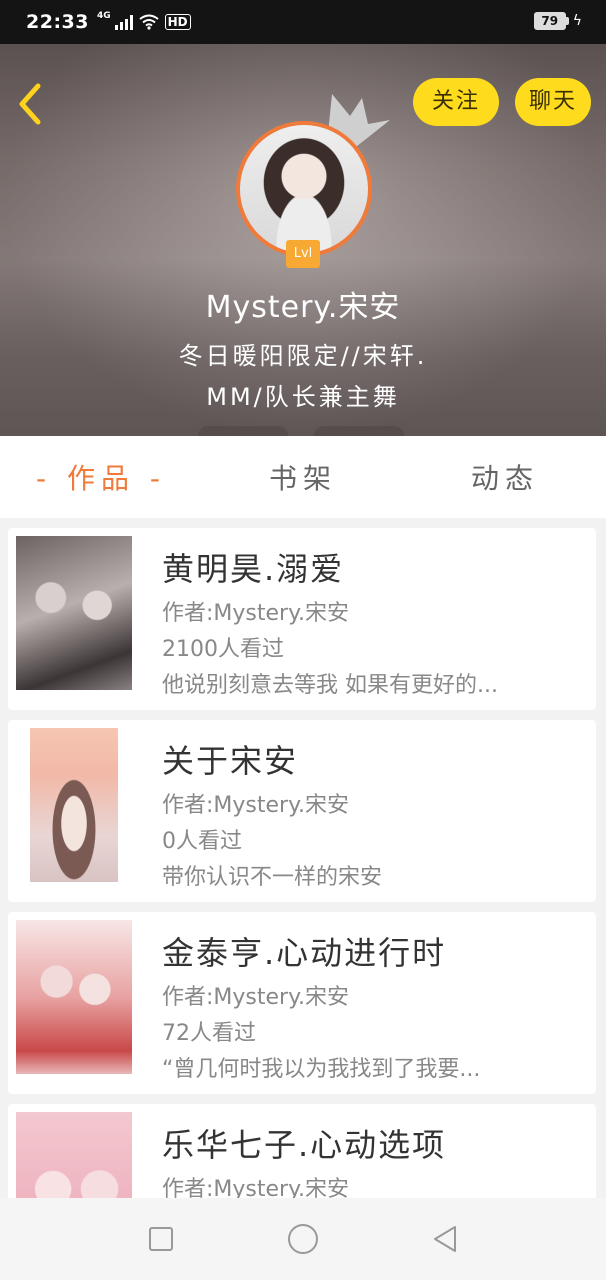 The height and width of the screenshot is (1280, 606). I want to click on list-item: 关于宋安 作者:Mystery.宋安 0人看过 带你认识不一样的宋安, so click(302, 811).